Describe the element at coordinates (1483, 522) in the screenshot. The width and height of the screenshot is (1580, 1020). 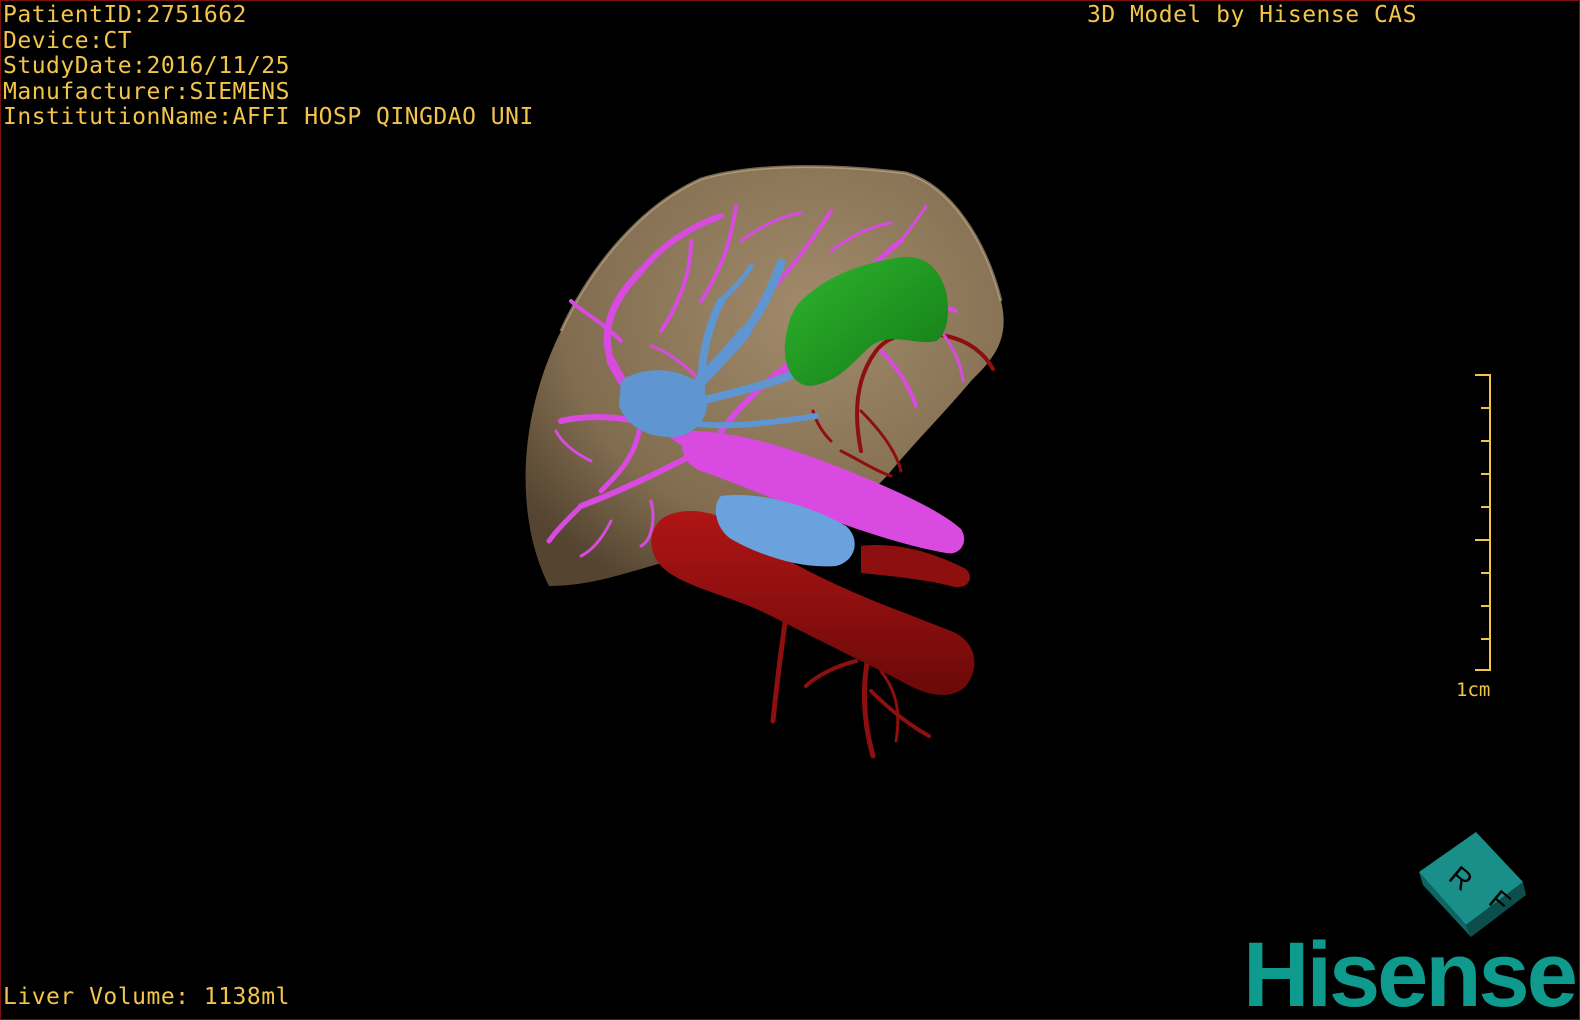
I see `scale-bar` at that location.